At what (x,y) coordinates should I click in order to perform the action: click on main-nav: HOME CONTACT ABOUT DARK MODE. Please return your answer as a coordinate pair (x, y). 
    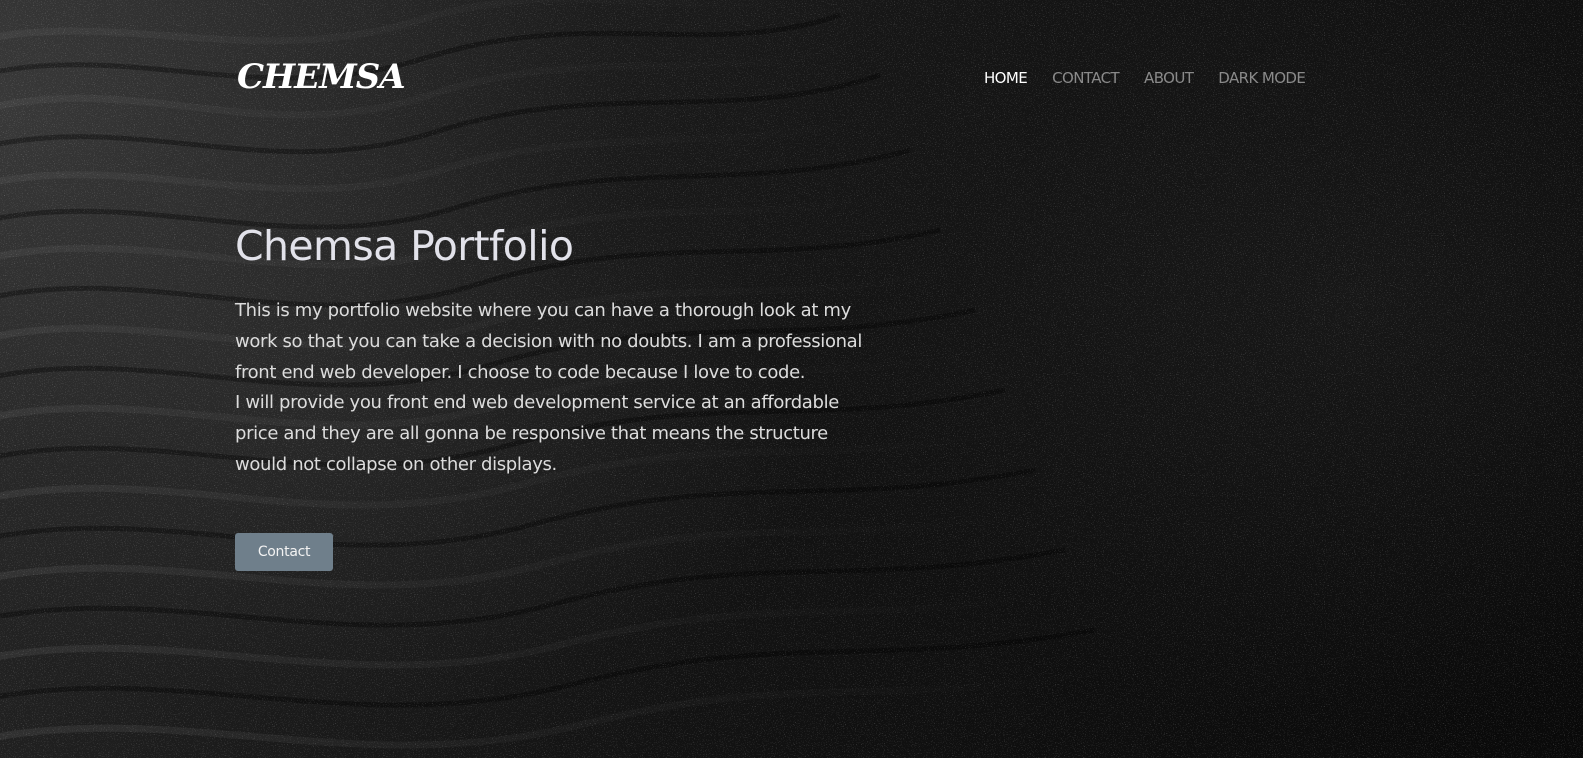
    Looking at the image, I should click on (1145, 78).